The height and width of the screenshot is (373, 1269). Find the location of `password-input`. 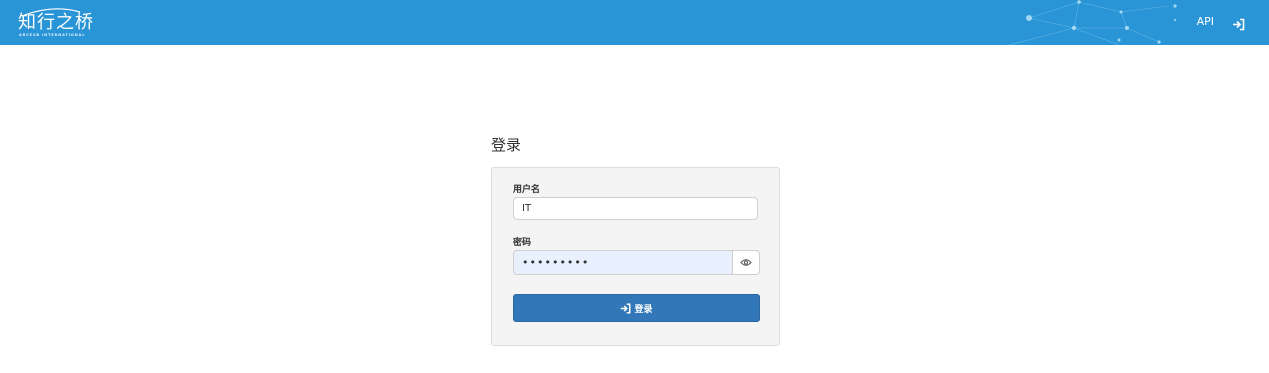

password-input is located at coordinates (622, 262).